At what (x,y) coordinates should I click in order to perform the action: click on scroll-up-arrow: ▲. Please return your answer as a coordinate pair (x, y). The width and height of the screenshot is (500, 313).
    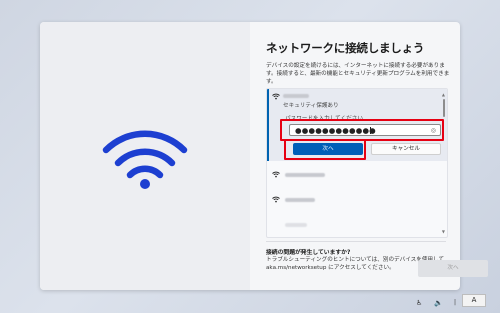
    Looking at the image, I should click on (443, 94).